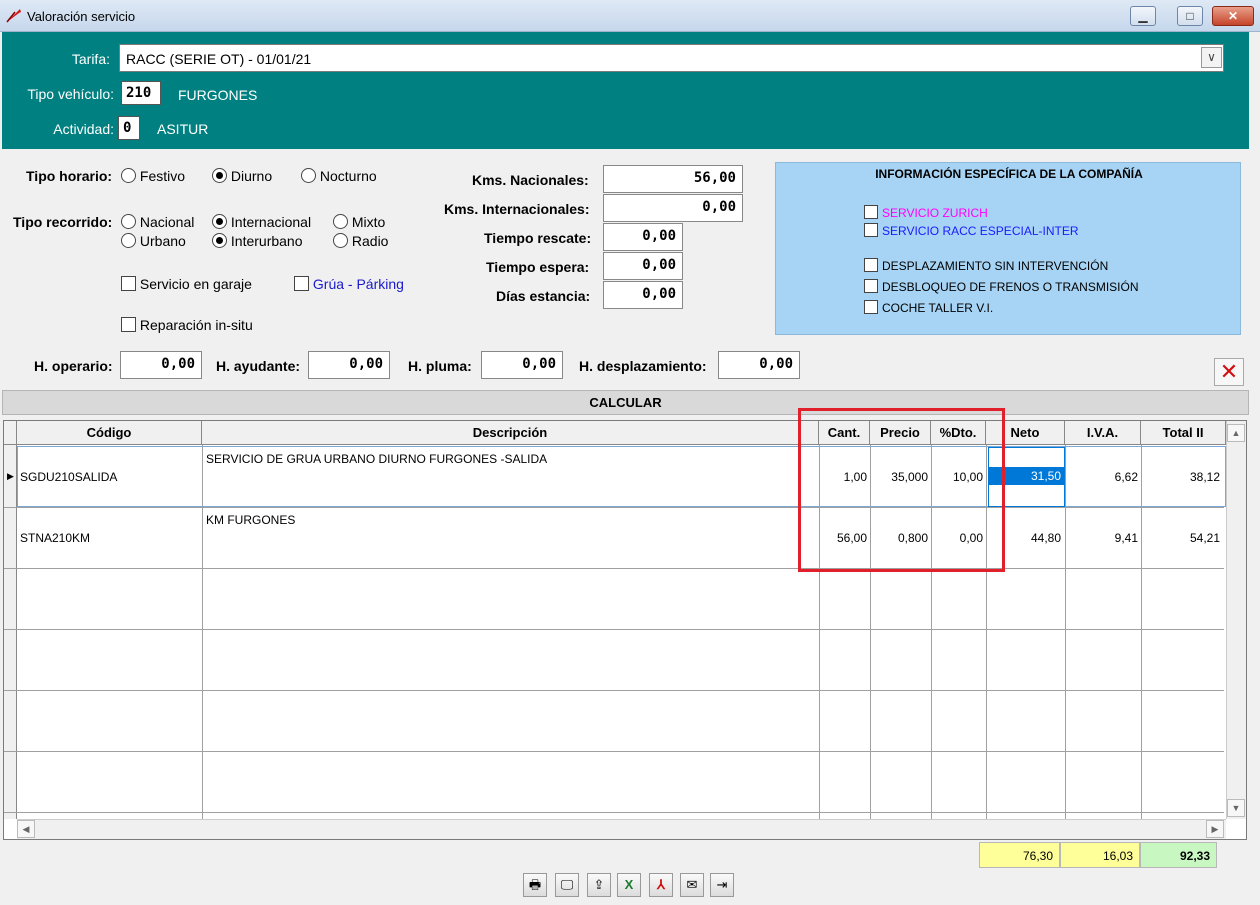 This screenshot has width=1260, height=905. I want to click on row2-codigo: STNA210KM, so click(55, 538).